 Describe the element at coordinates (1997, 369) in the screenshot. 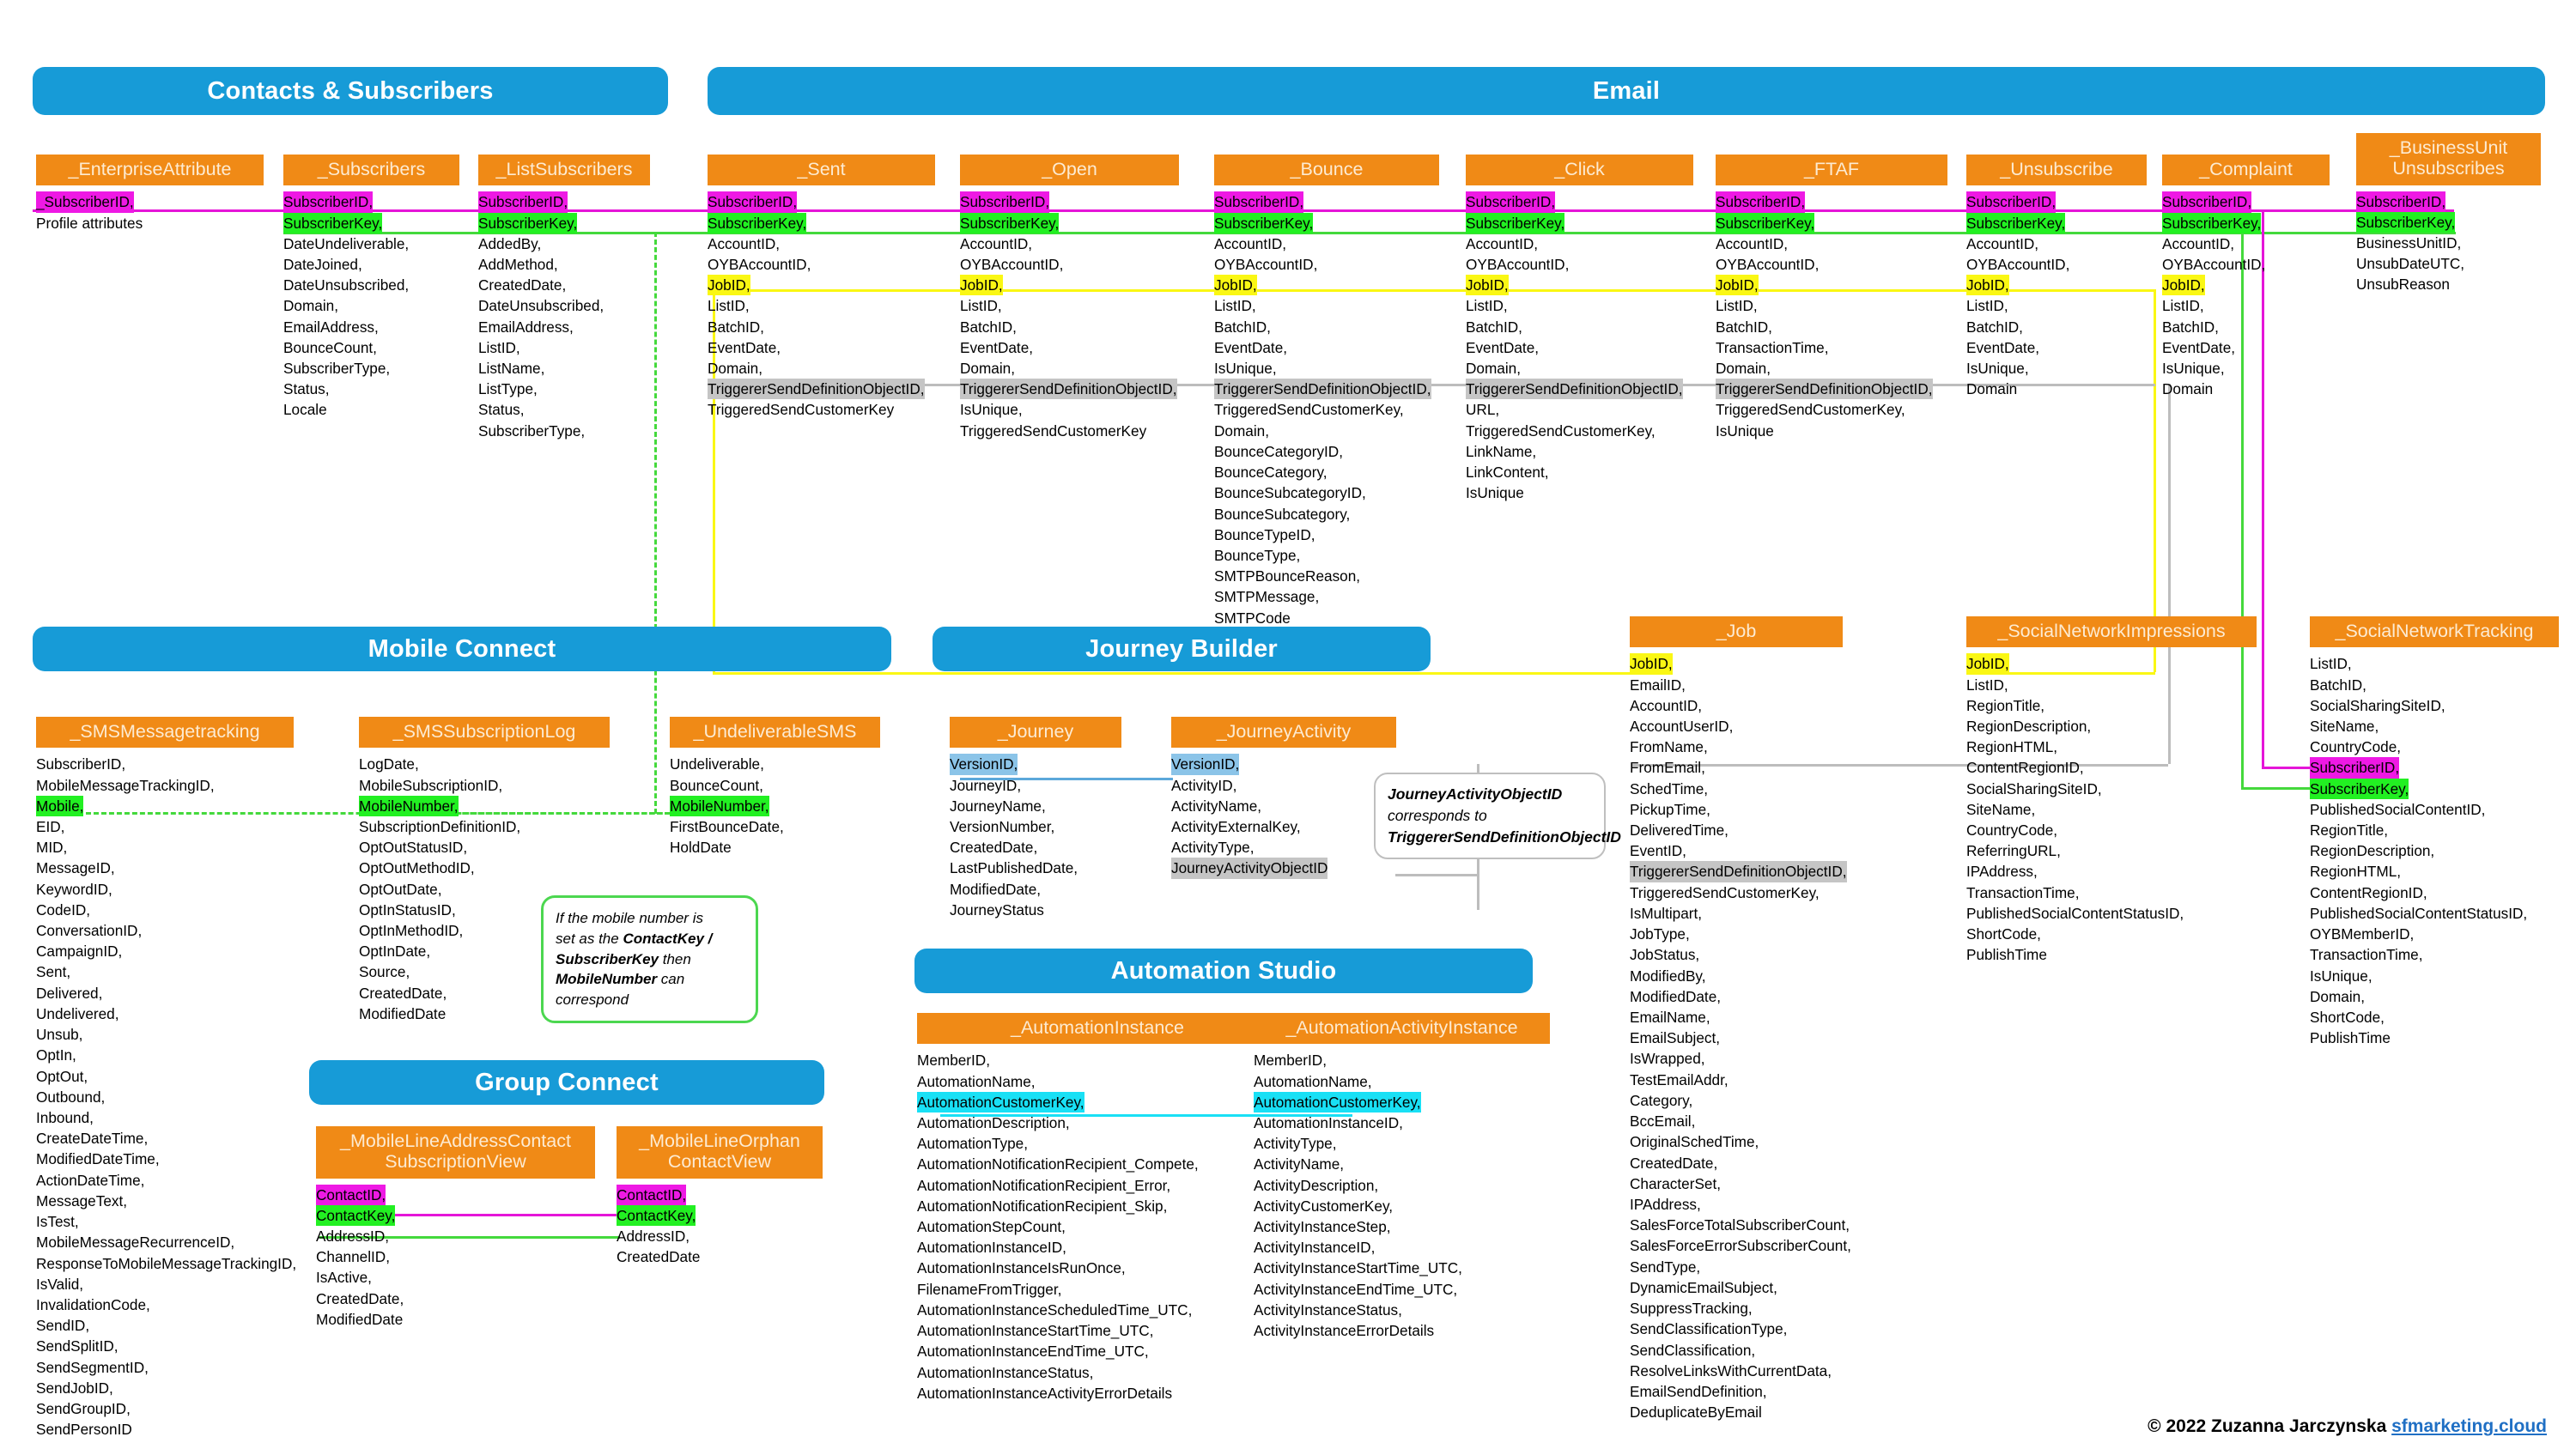

I see `field: IsUnique,` at that location.